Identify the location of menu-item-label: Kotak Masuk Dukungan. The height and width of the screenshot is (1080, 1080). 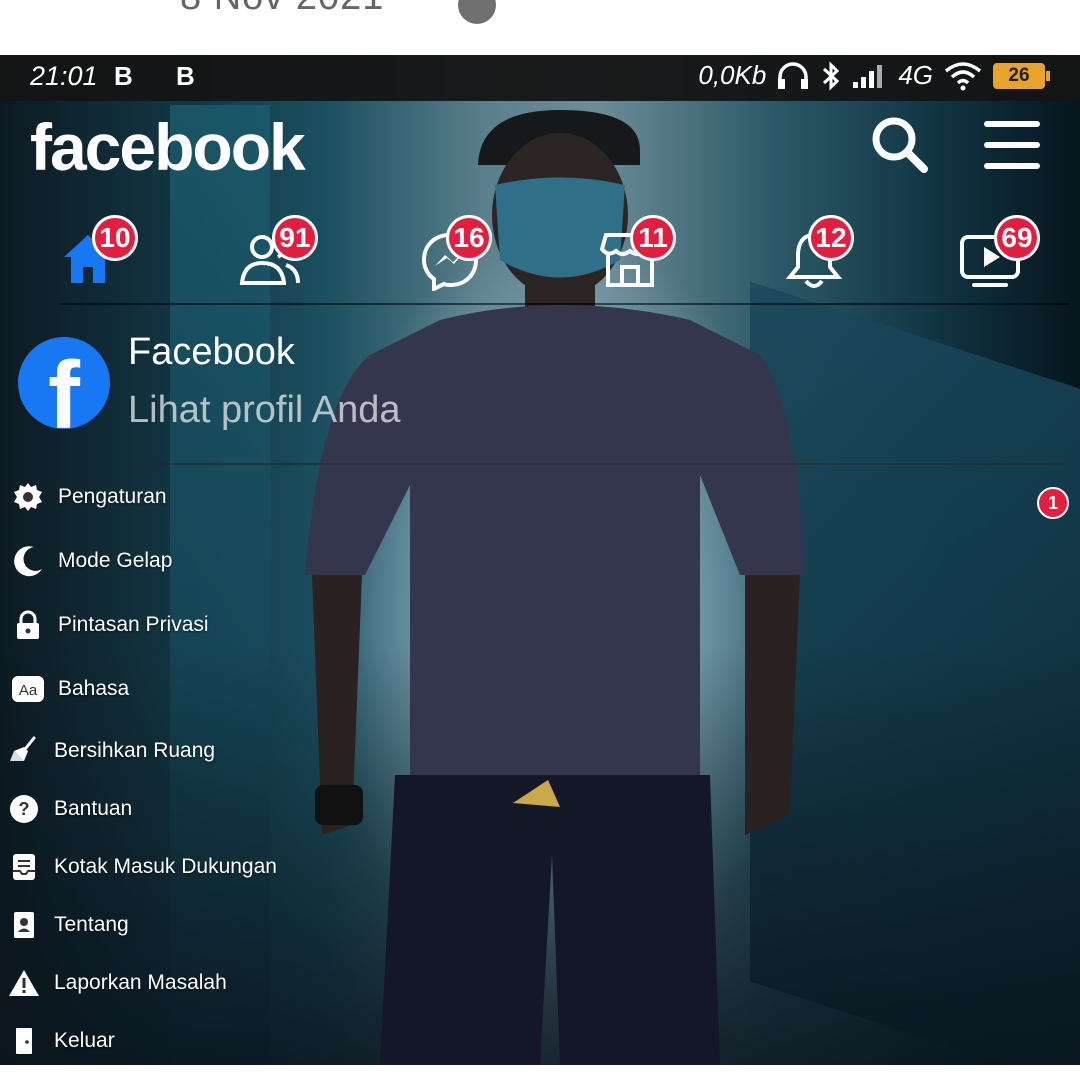
(165, 866).